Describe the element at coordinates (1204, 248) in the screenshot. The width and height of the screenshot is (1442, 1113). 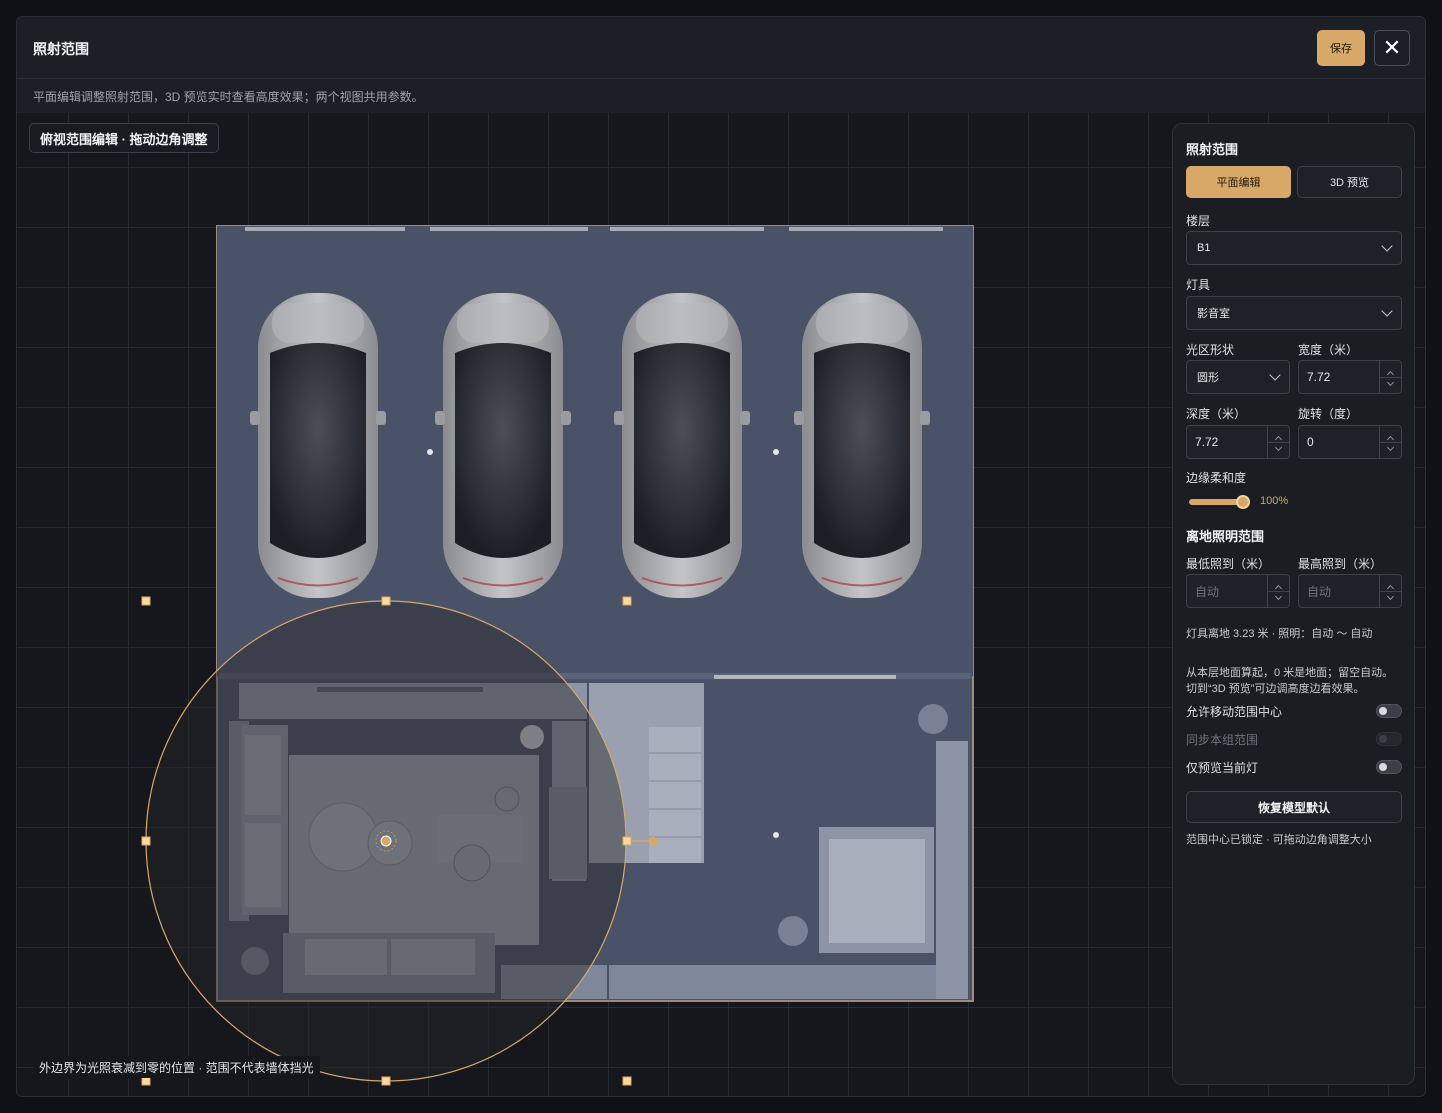
I see `floor-value: B1` at that location.